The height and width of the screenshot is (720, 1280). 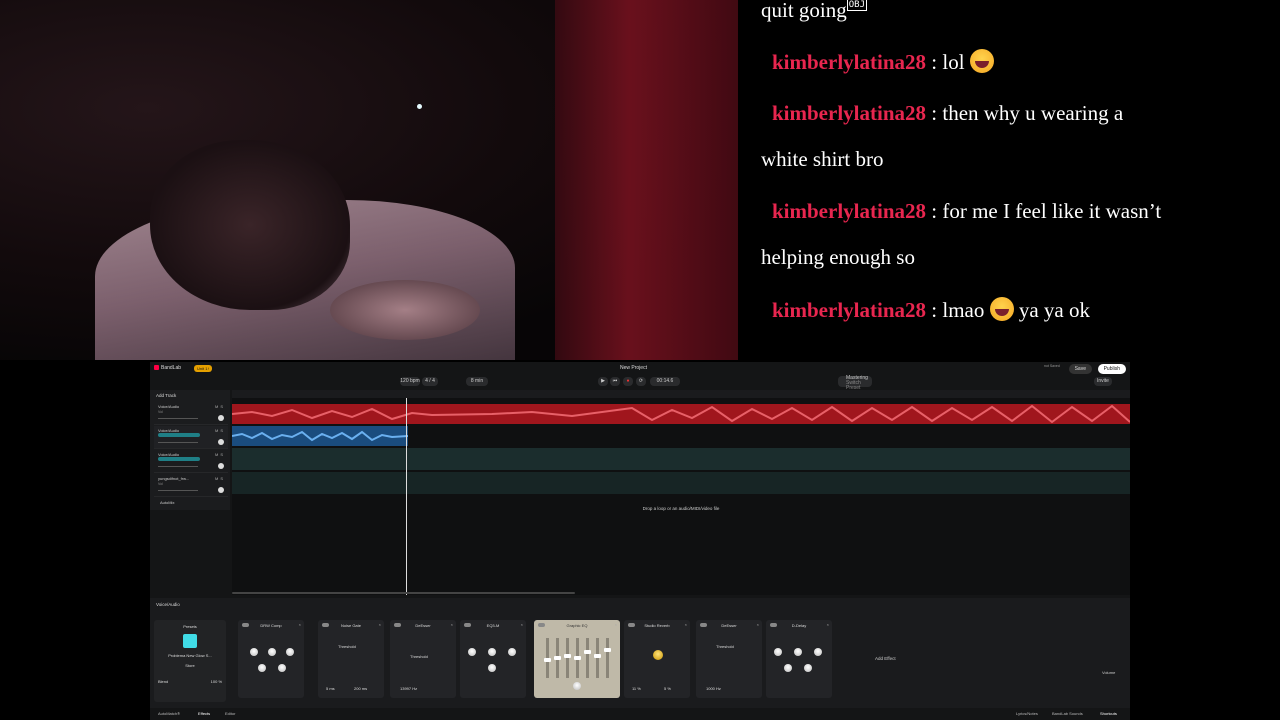 What do you see at coordinates (230, 713) in the screenshot?
I see `editor-tab: Editor` at bounding box center [230, 713].